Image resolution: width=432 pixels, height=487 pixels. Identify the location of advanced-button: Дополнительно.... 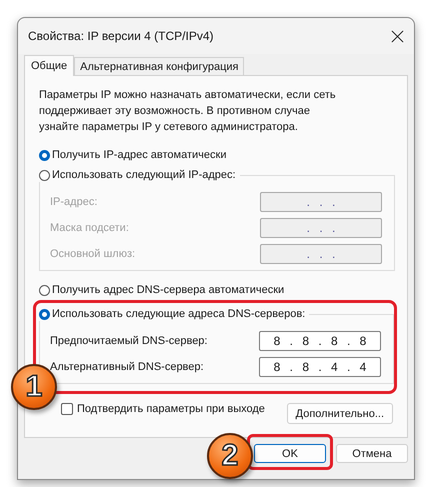
(339, 413).